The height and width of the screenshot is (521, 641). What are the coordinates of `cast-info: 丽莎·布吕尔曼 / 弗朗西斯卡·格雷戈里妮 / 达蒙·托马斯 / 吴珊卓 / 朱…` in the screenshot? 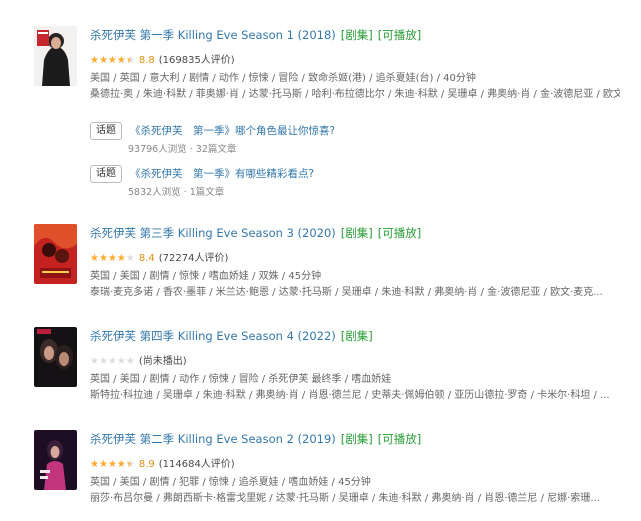 It's located at (345, 498).